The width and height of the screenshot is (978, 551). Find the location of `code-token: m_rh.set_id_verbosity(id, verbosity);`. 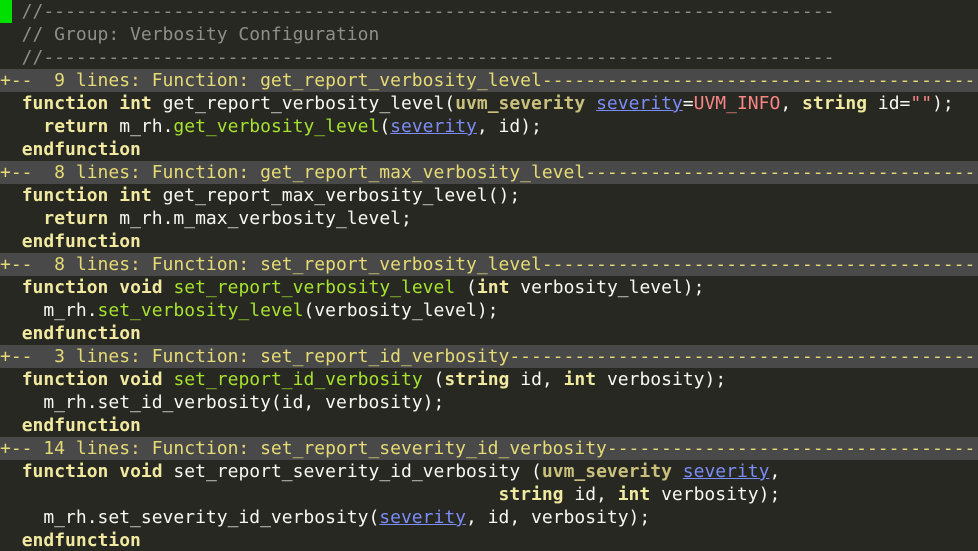

code-token: m_rh.set_id_verbosity(id, verbosity); is located at coordinates (222, 402).